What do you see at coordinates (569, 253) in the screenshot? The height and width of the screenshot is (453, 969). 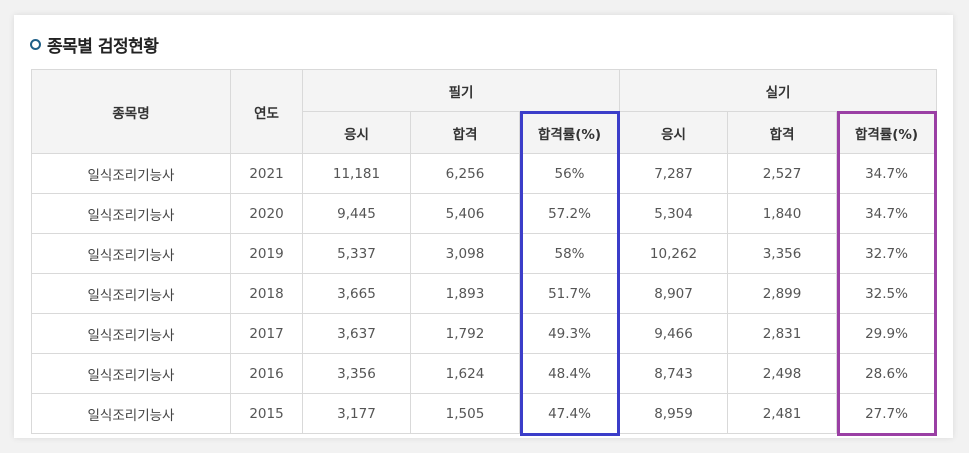 I see `cell-written-pass-rate: 58%` at bounding box center [569, 253].